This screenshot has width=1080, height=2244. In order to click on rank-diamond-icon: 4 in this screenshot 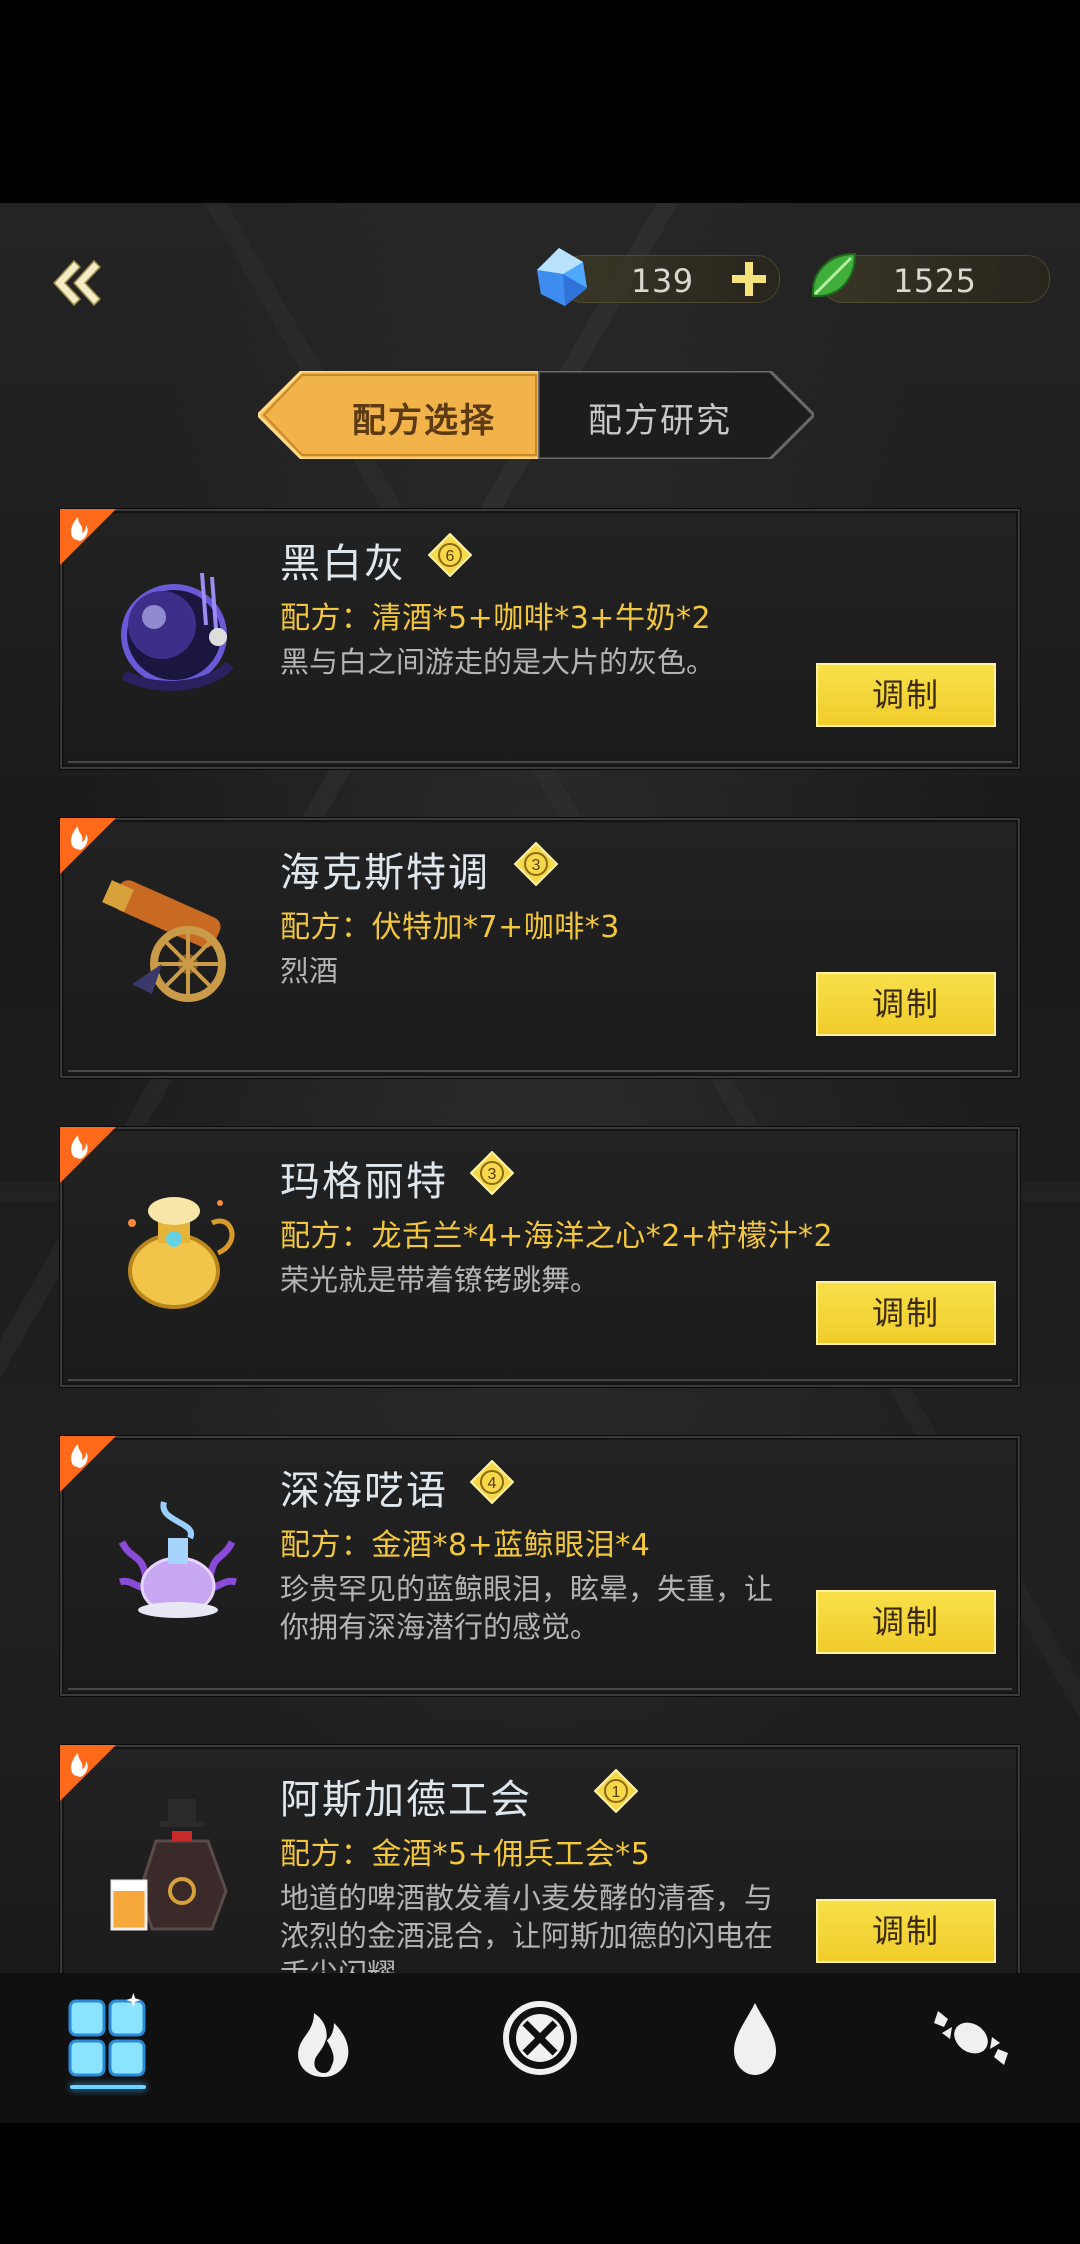, I will do `click(492, 1482)`.